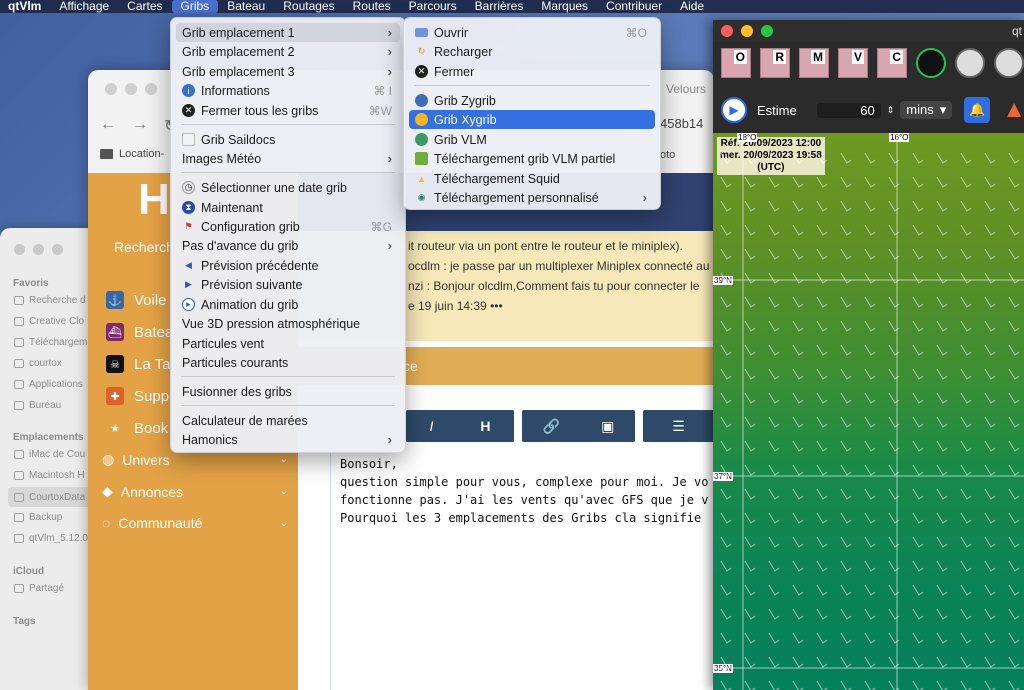  What do you see at coordinates (141, 396) in the screenshot?
I see `site-nav-support: ✚ Suppo` at bounding box center [141, 396].